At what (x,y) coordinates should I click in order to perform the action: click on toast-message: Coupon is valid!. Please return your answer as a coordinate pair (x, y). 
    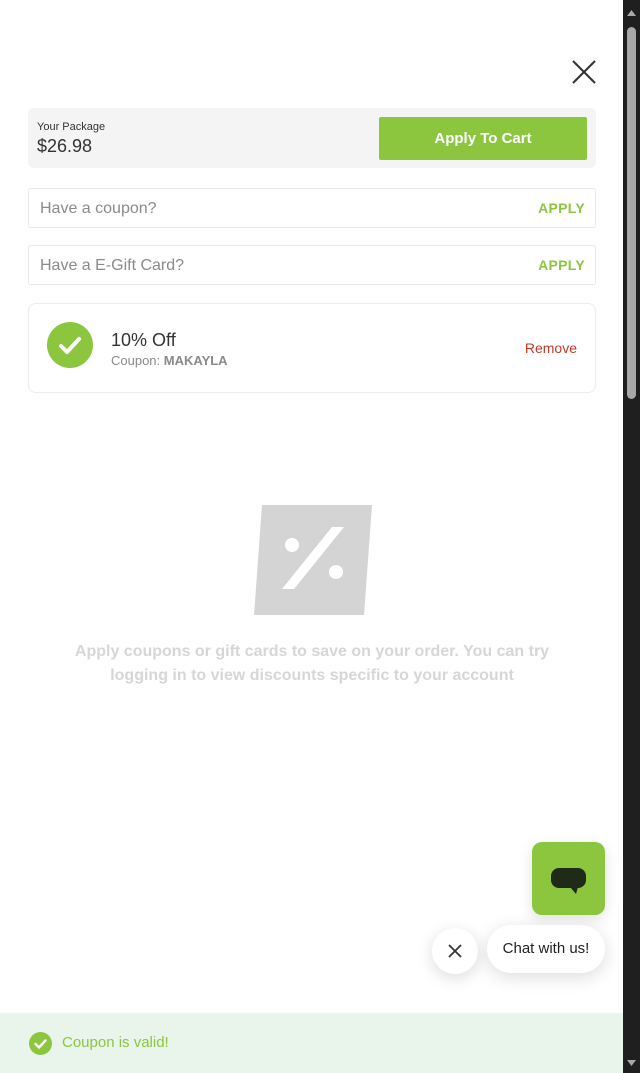
    Looking at the image, I should click on (115, 1042).